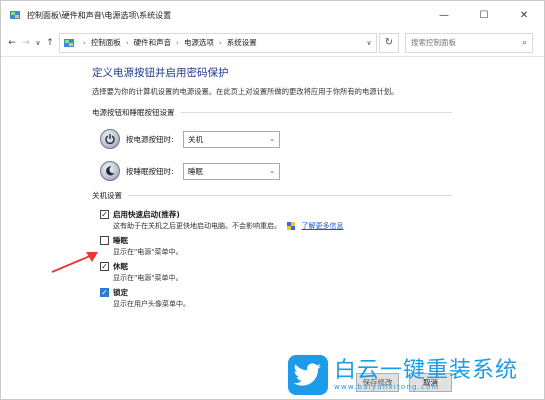 The image size is (545, 400). What do you see at coordinates (389, 42) in the screenshot?
I see `refresh-button: ↻` at bounding box center [389, 42].